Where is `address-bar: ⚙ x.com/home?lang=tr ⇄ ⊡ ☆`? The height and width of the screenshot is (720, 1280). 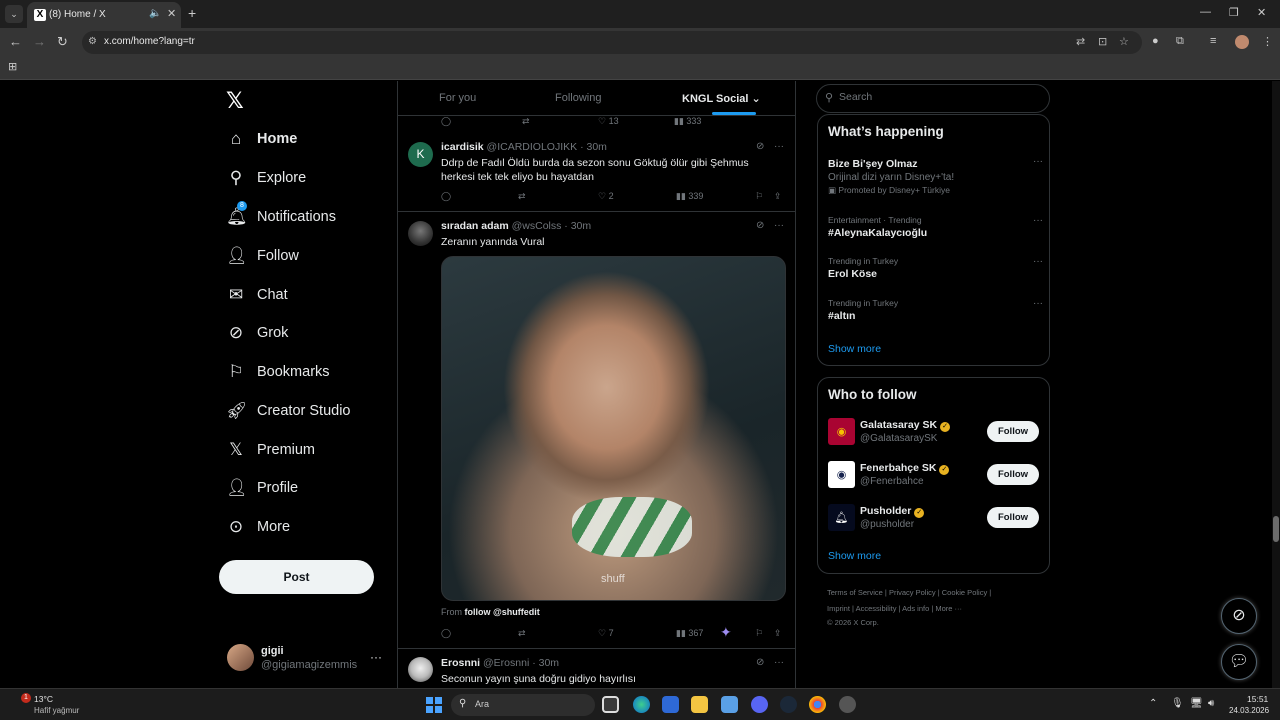 address-bar: ⚙ x.com/home?lang=tr ⇄ ⊡ ☆ is located at coordinates (612, 42).